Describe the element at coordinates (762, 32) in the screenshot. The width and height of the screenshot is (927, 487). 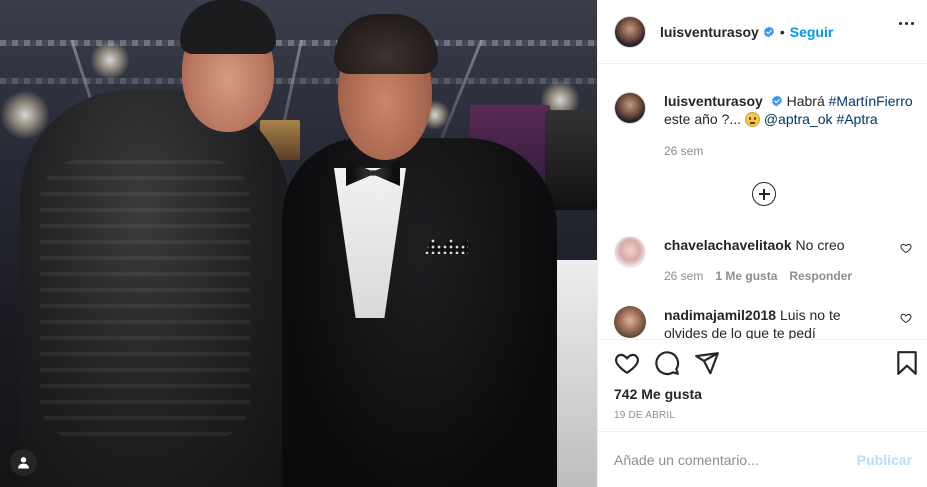
I see `post-header: luisventurasoy • Seguir` at that location.